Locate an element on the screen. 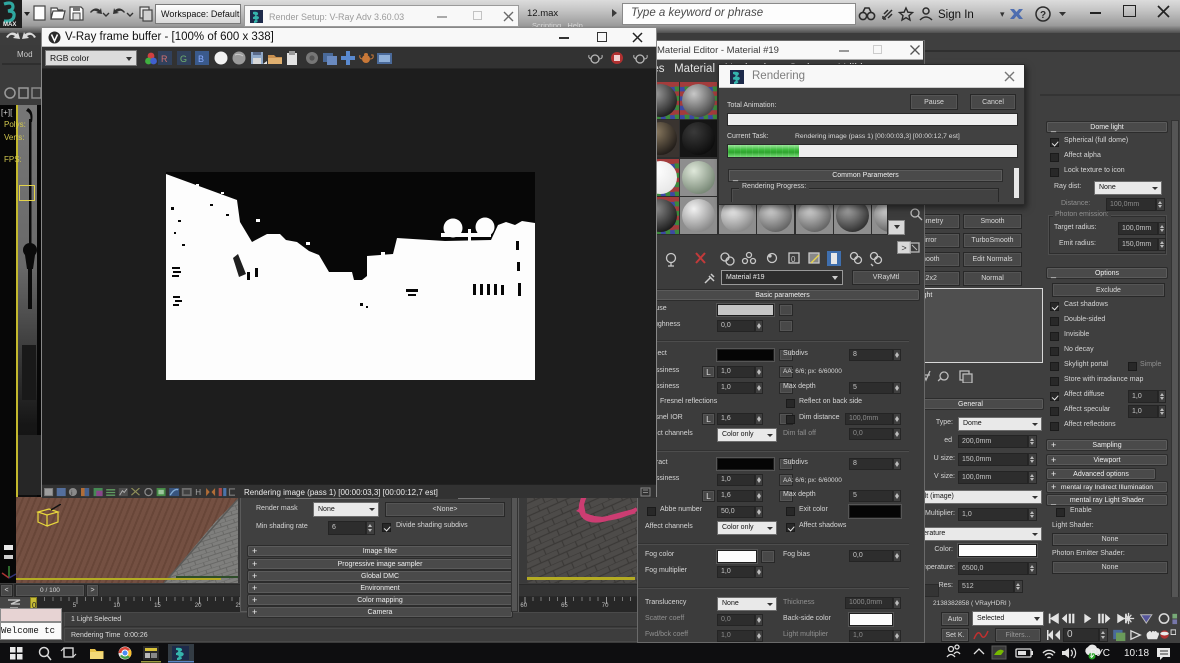  svg-text: РУС is located at coordinates (1100, 653).